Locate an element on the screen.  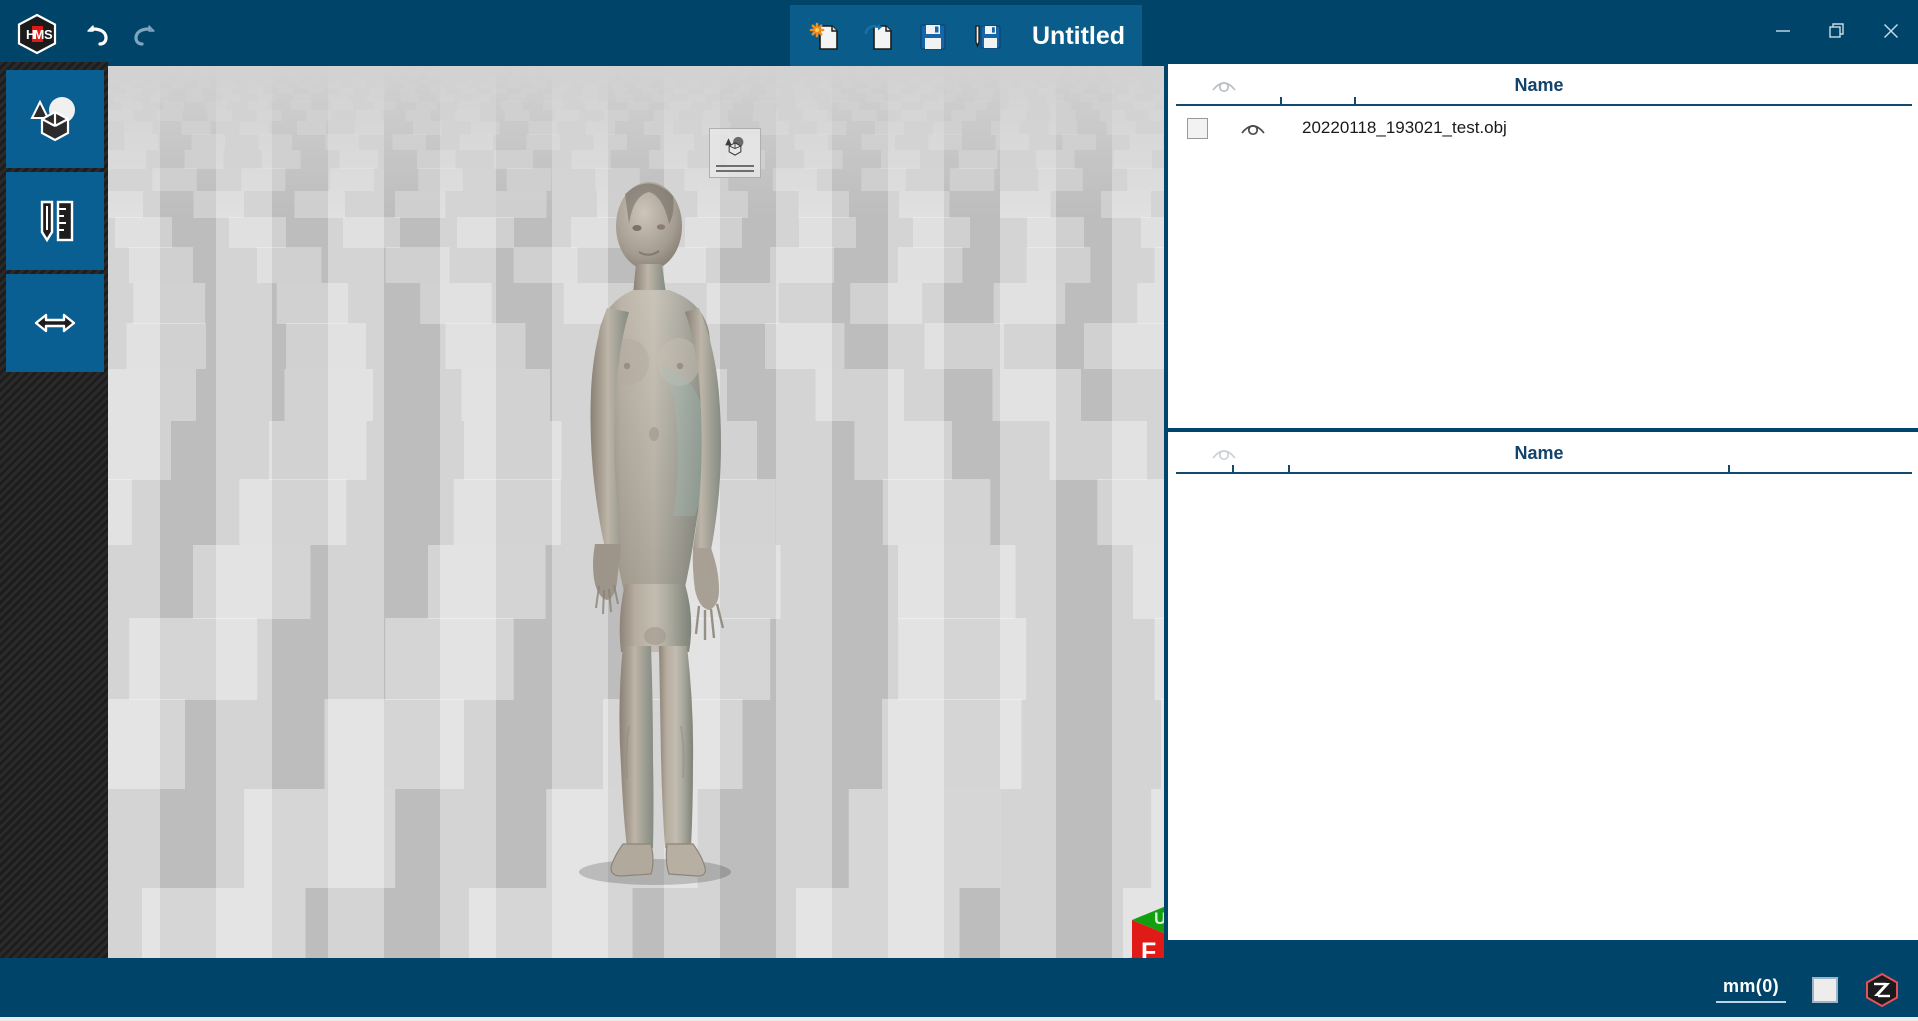
status-bar: mm(0) is located at coordinates (959, 989).